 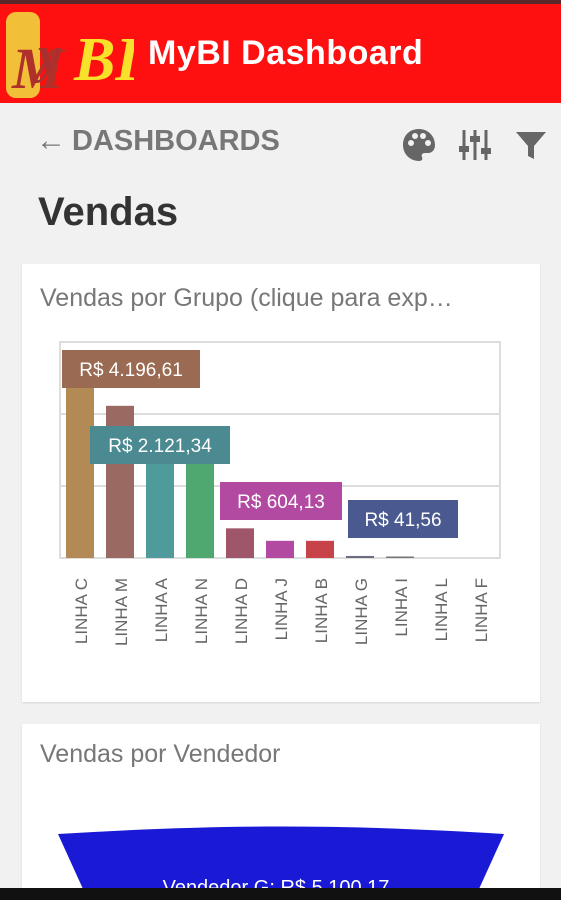 What do you see at coordinates (201, 611) in the screenshot?
I see `x-tick-label: LINHA N` at bounding box center [201, 611].